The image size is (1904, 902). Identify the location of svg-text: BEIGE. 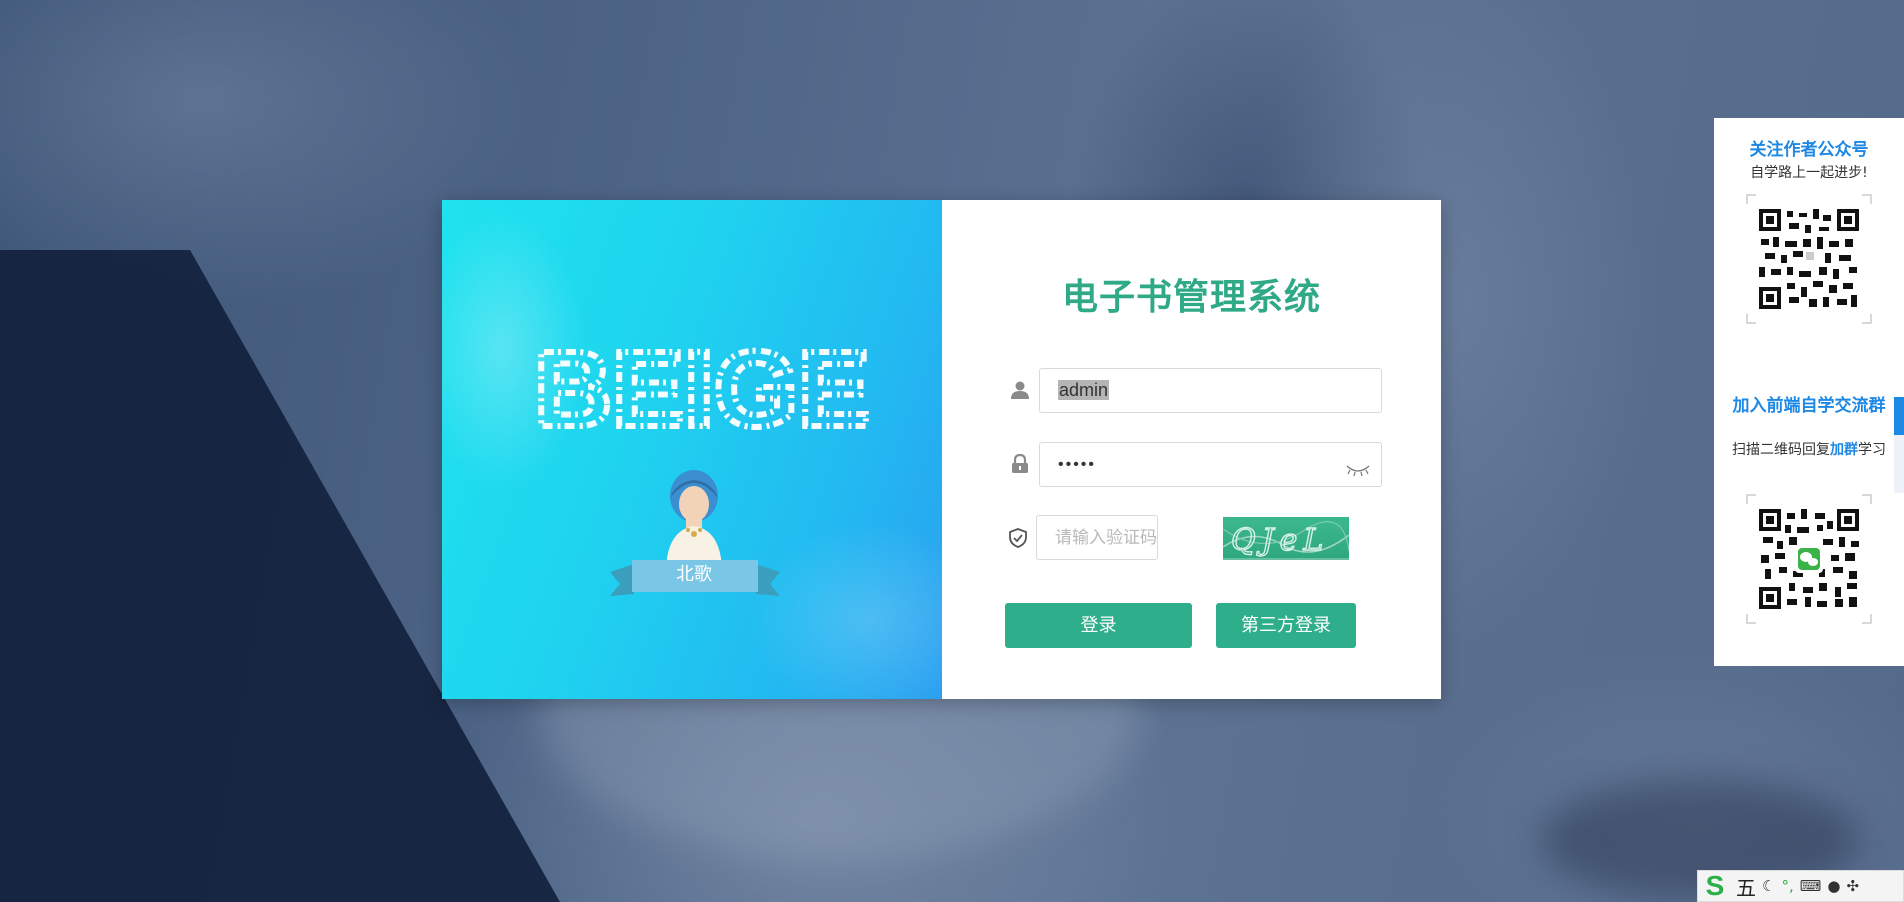
(702, 388).